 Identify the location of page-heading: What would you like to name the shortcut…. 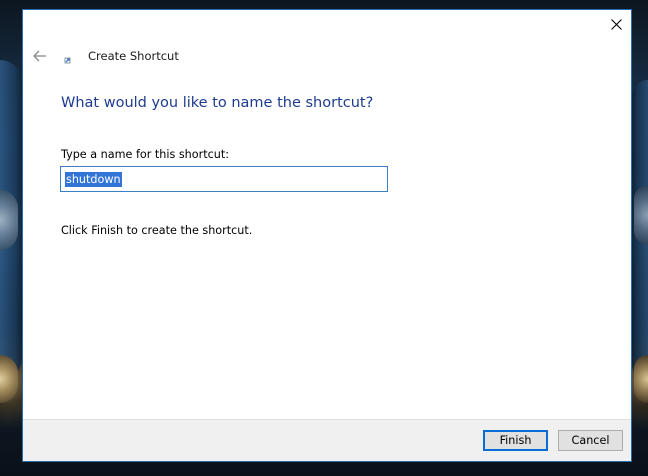
(217, 103).